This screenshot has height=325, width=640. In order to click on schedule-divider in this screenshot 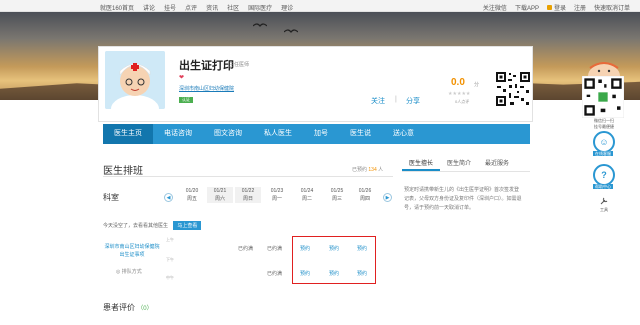, I will do `click(248, 176)`.